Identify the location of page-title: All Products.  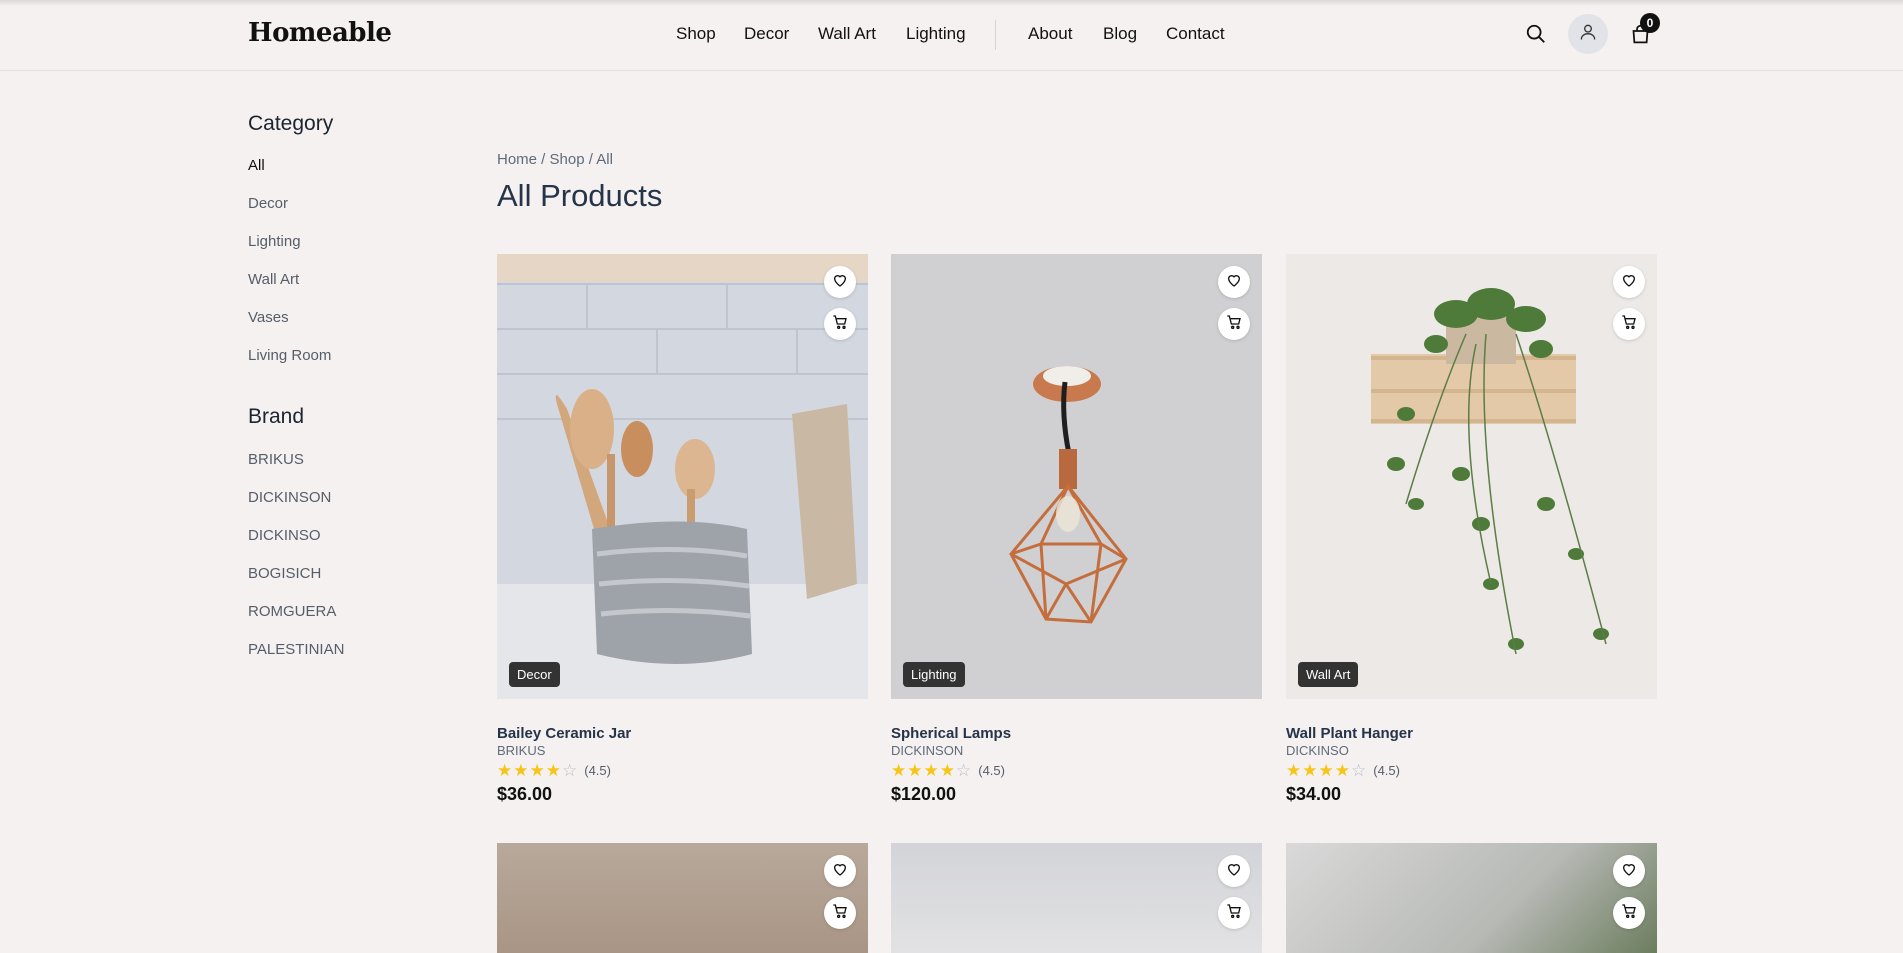
(580, 195).